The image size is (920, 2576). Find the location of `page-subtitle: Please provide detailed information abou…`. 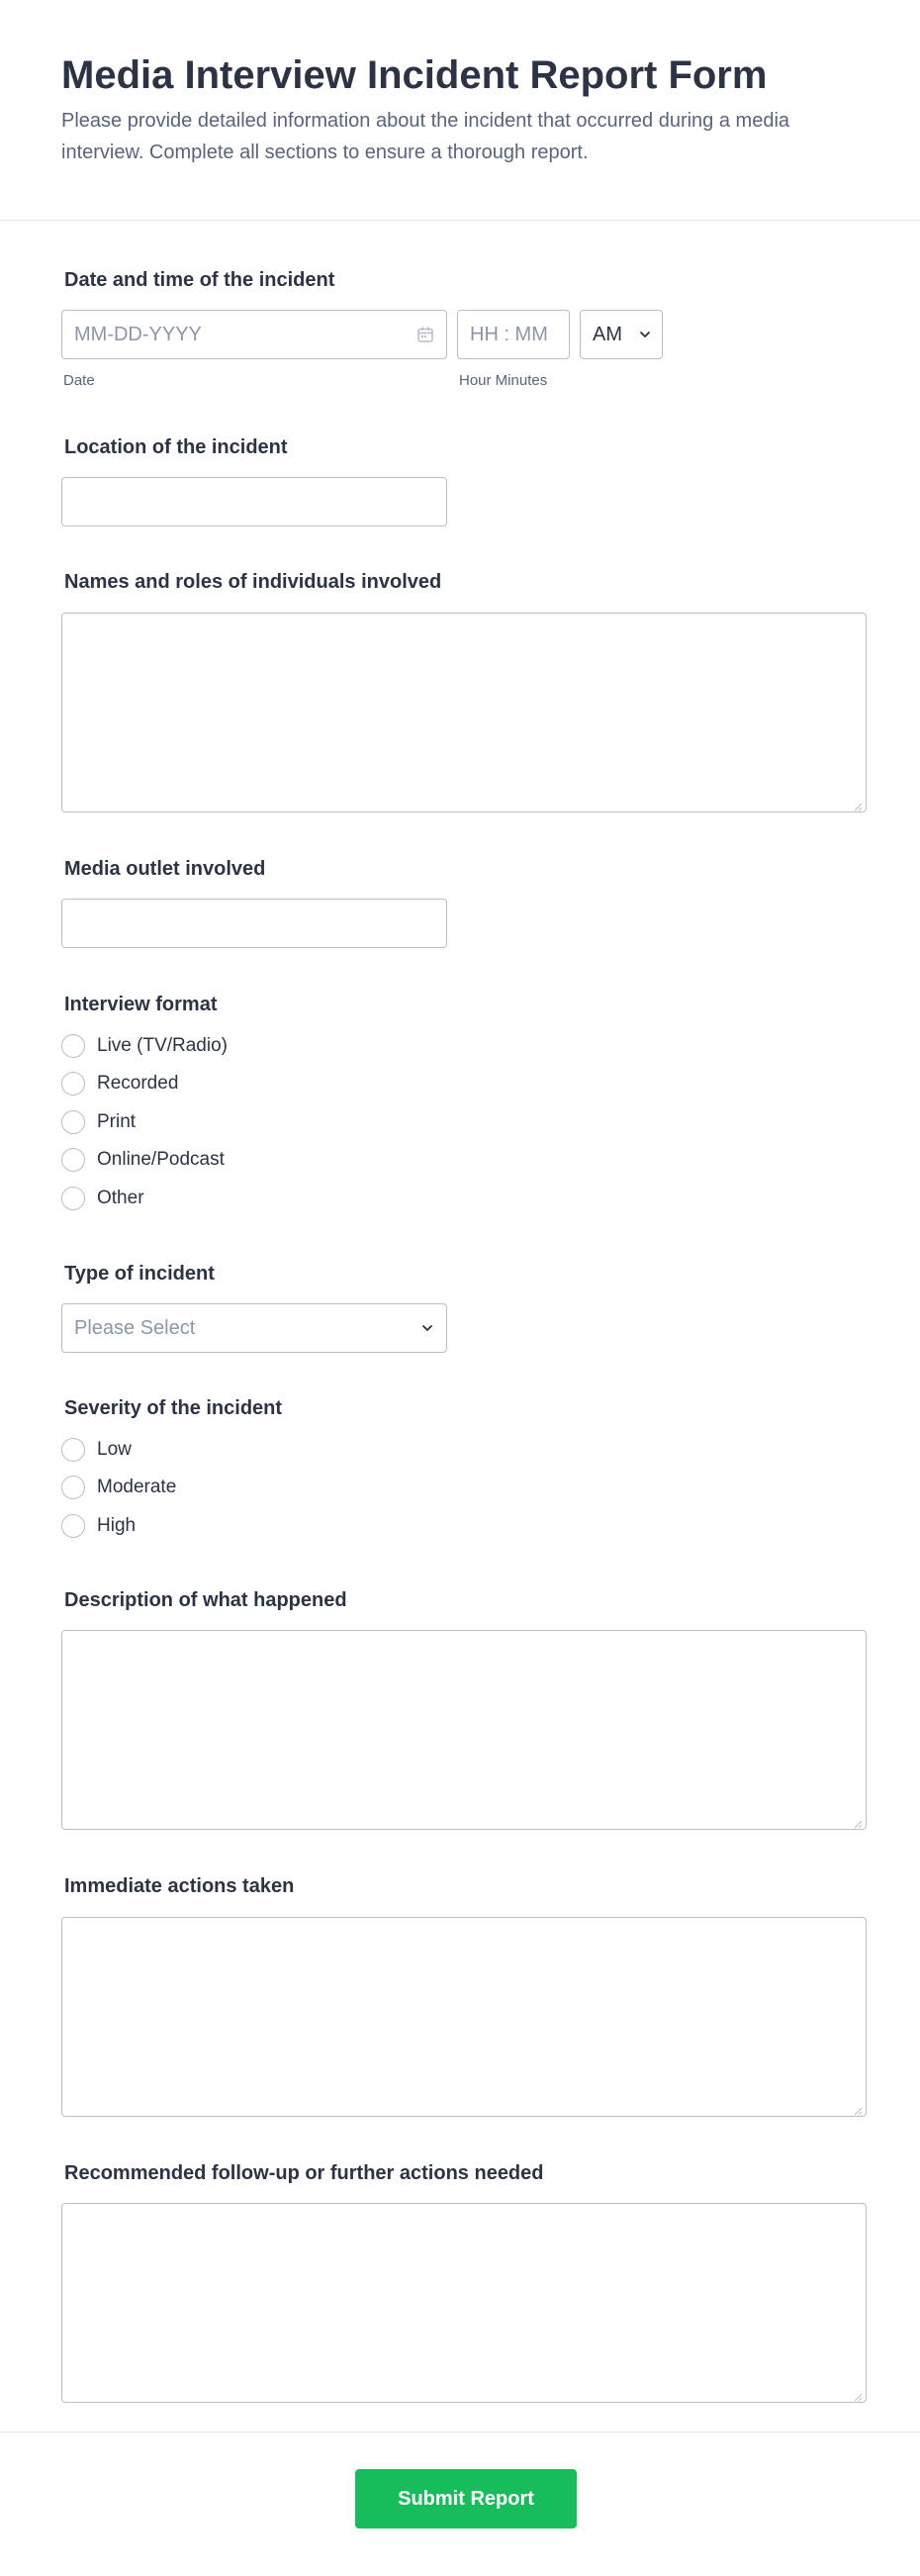

page-subtitle: Please provide detailed information abou… is located at coordinates (425, 136).